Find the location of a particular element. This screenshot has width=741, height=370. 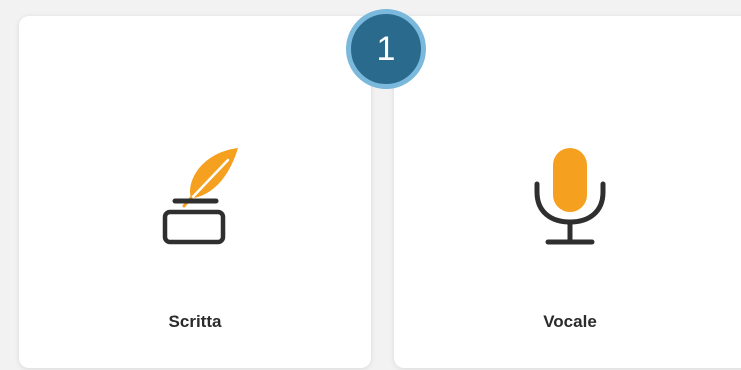

quill-inkwell-icon is located at coordinates (195, 195).